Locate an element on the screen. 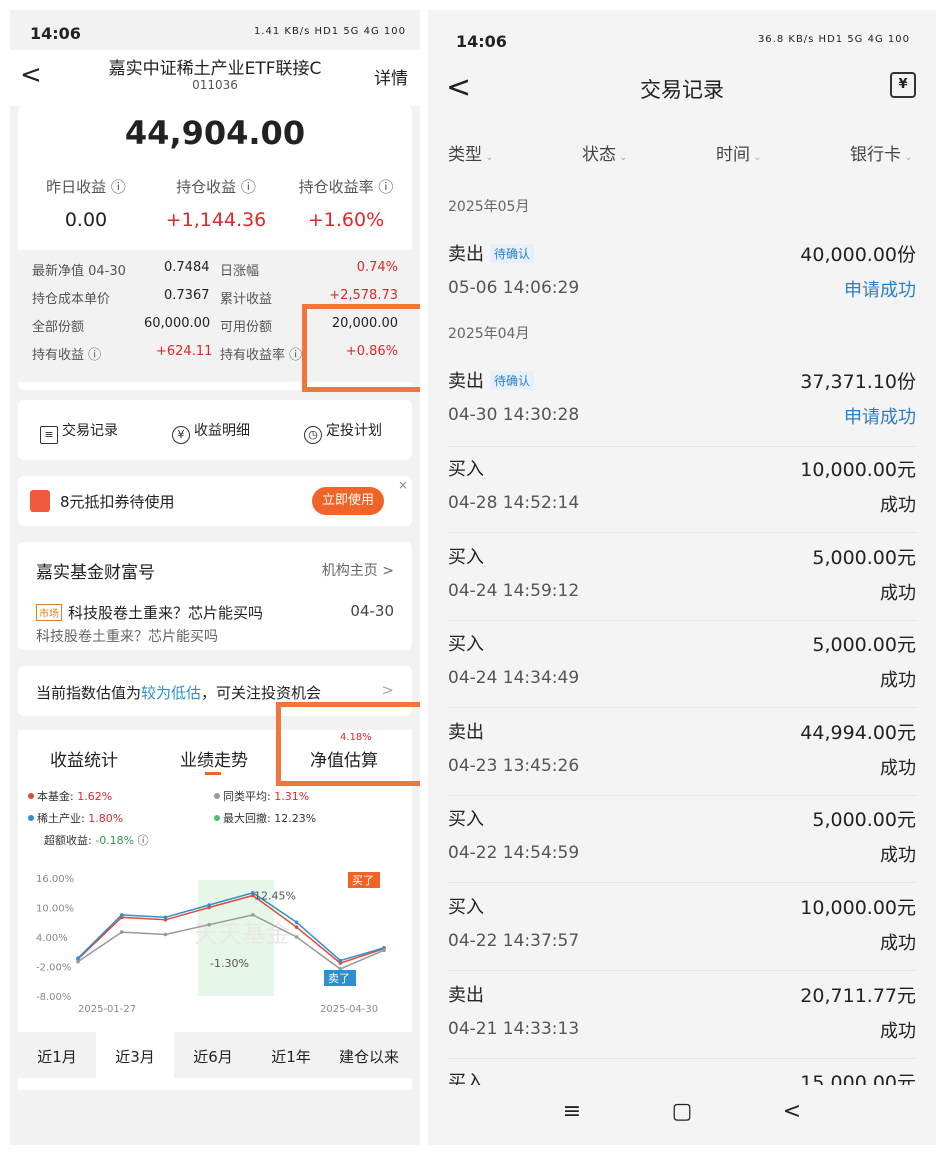 The height and width of the screenshot is (1155, 944). menu-auto-invest: ◷ 定投计划 is located at coordinates (343, 432).